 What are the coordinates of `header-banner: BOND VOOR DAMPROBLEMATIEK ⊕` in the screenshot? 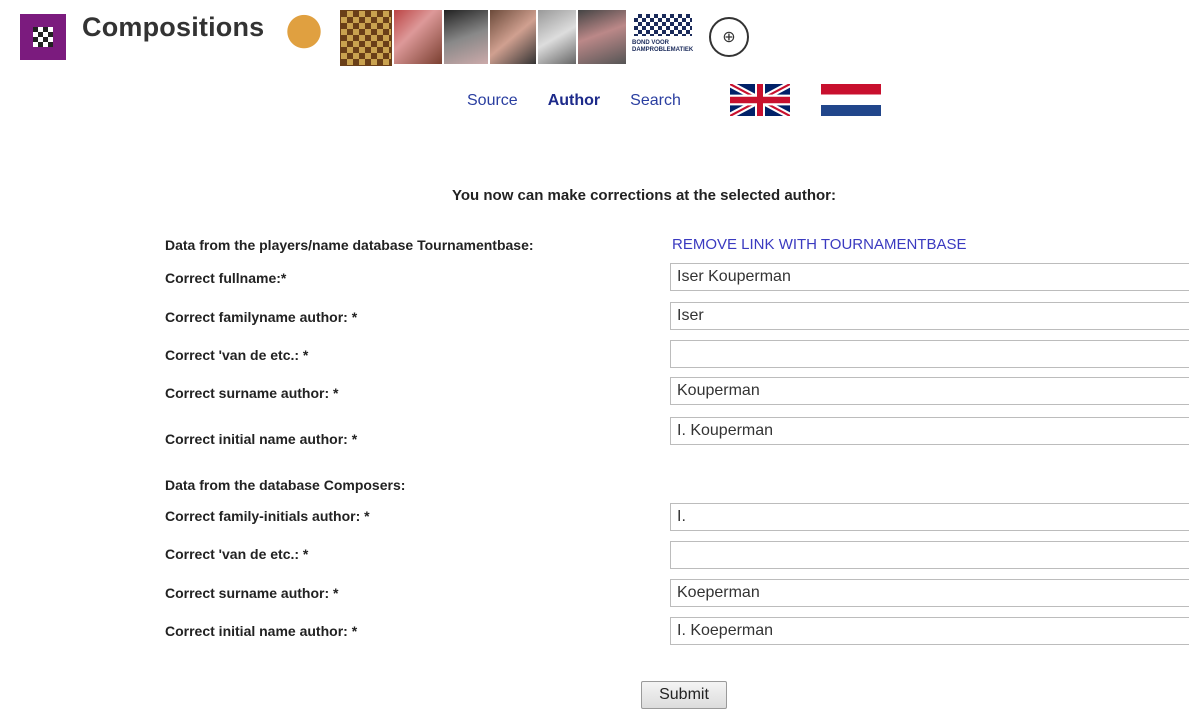 It's located at (513, 38).